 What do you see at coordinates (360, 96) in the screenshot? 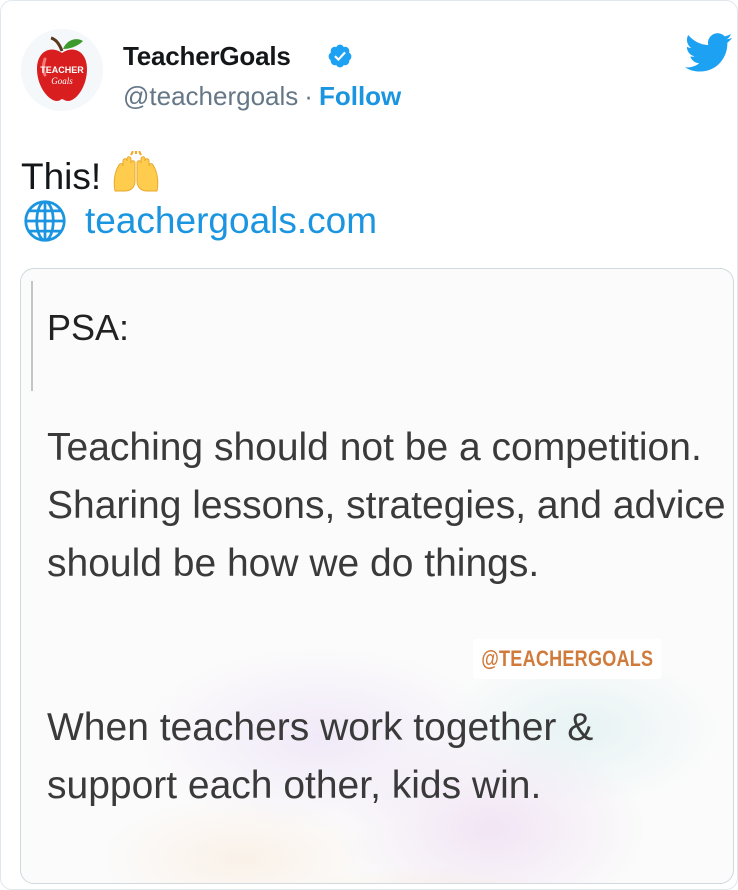
I see `follow-link: Follow` at bounding box center [360, 96].